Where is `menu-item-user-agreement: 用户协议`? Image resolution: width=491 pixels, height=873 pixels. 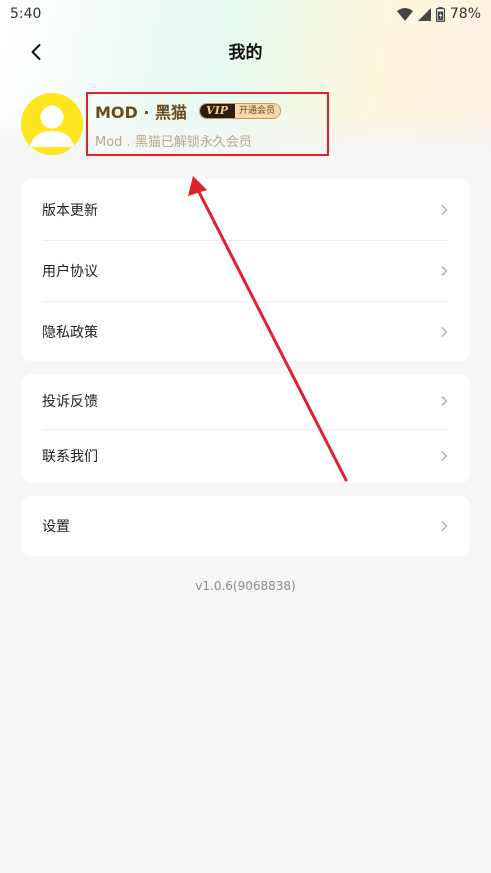
menu-item-user-agreement: 用户协议 is located at coordinates (245, 270).